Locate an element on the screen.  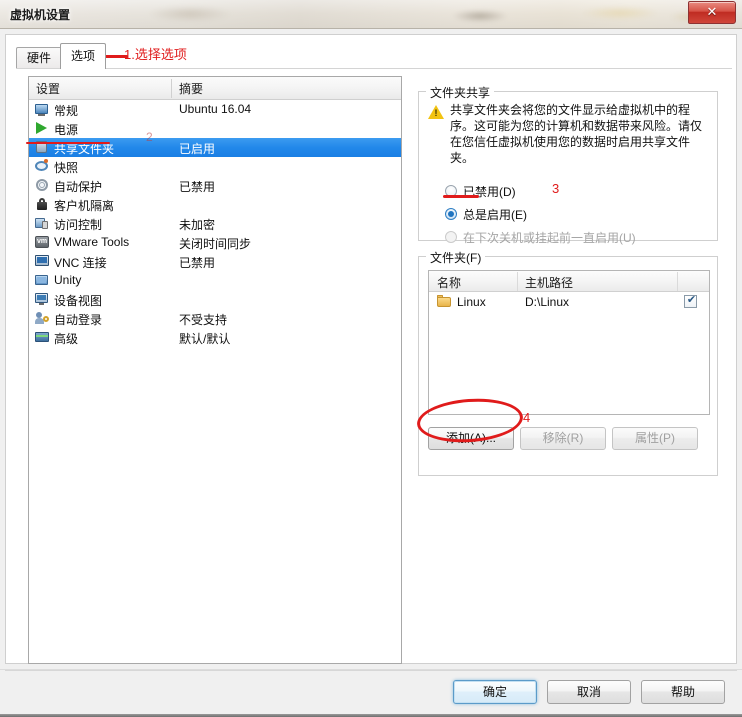
list-item-auto-login: 自动登录 不受支持 is located at coordinates (215, 318).